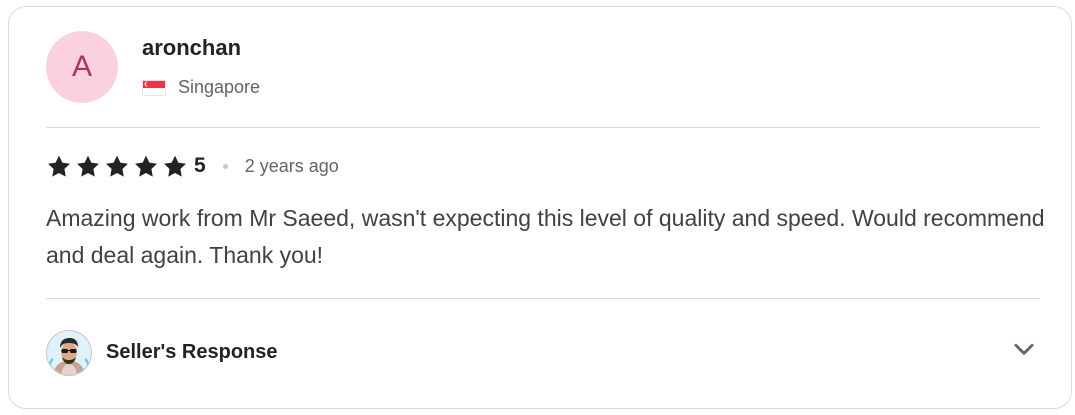  Describe the element at coordinates (192, 166) in the screenshot. I see `rating-row: 5 2 years ago` at that location.